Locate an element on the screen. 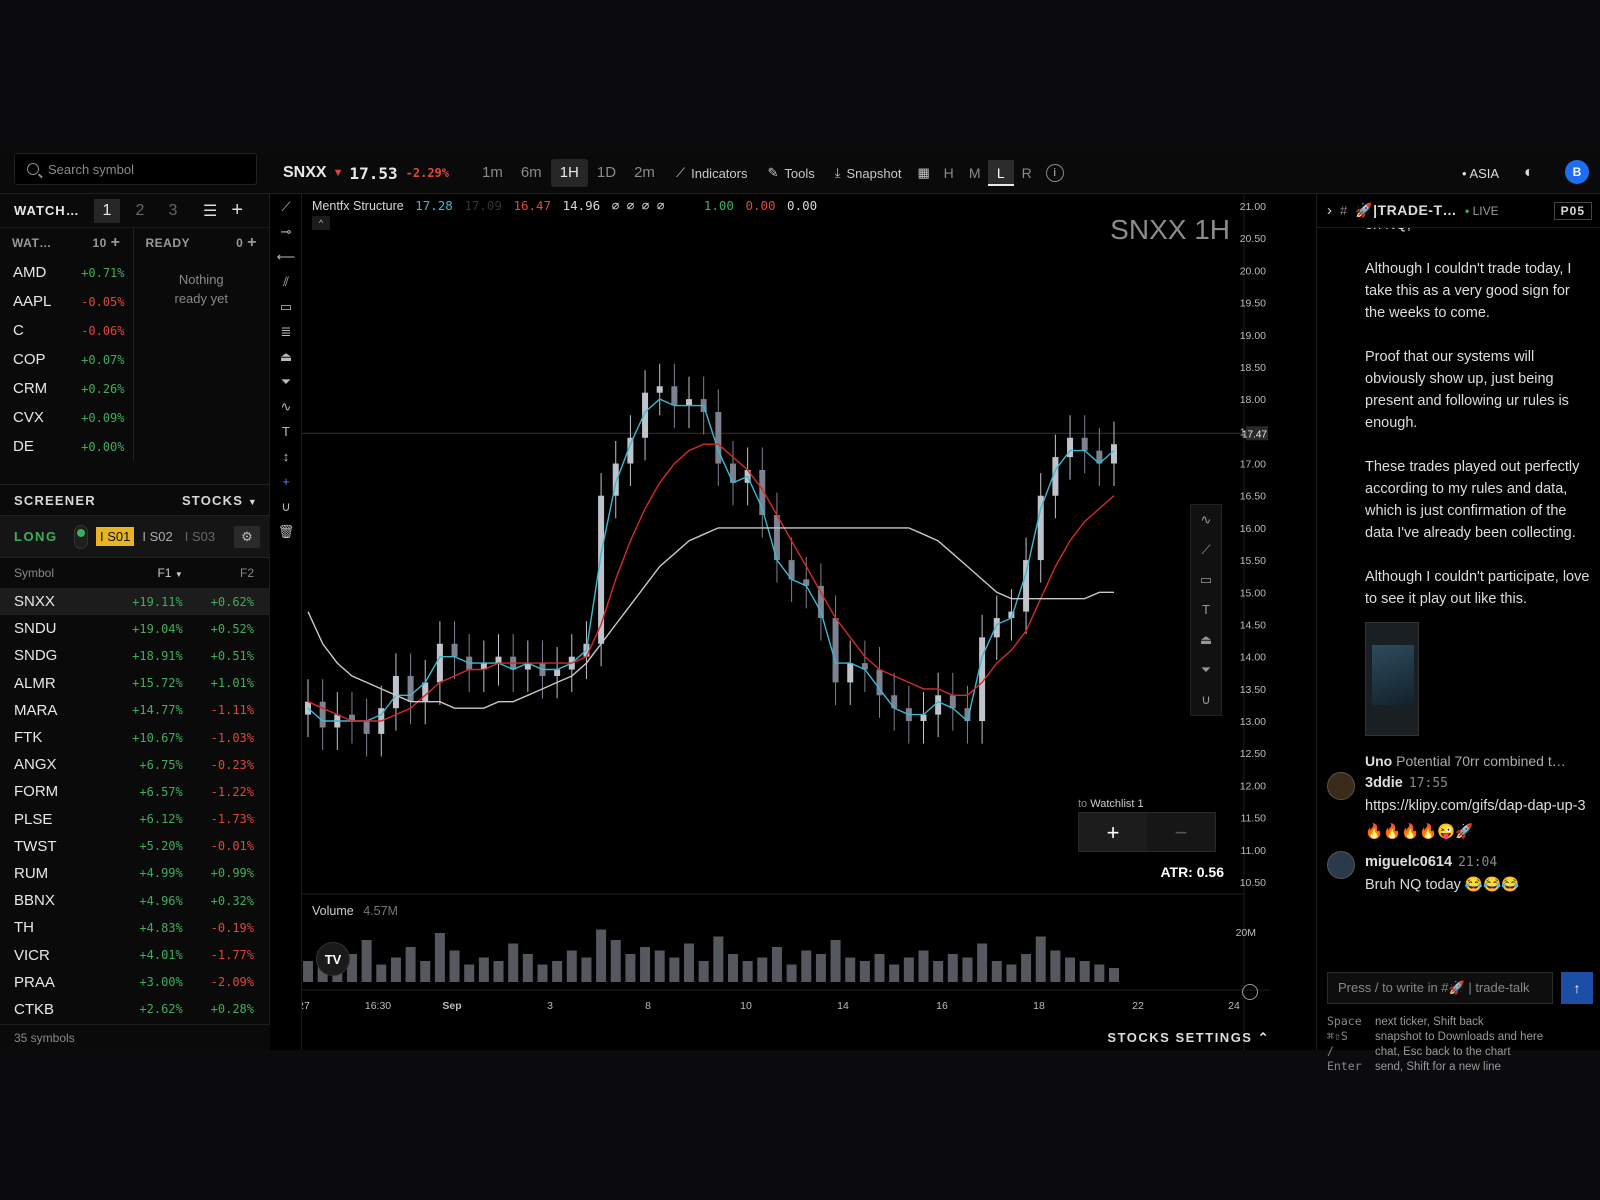 Image resolution: width=1600 pixels, height=1200 pixels. add-to-watchlist-button: + is located at coordinates (1113, 832).